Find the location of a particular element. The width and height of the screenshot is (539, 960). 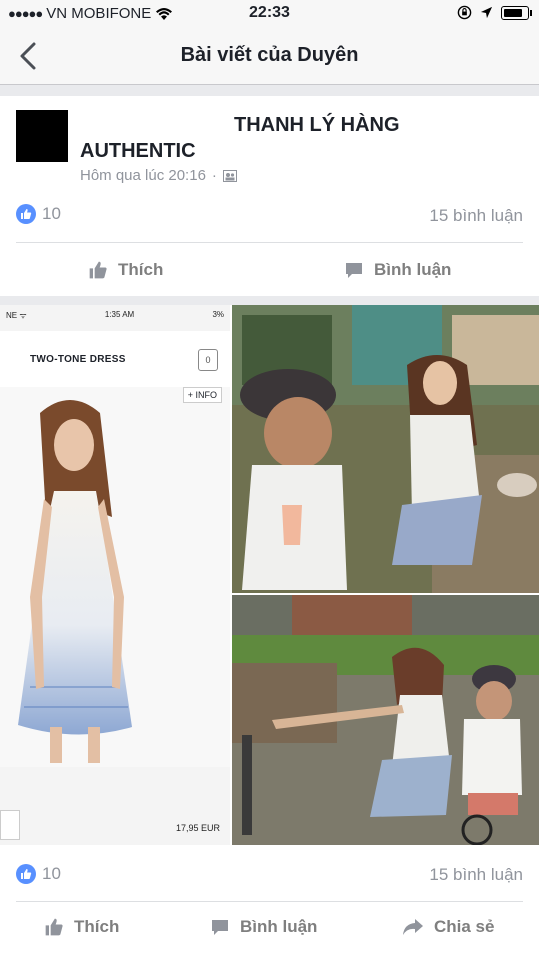

comment-button: Bình luận is located at coordinates (397, 270).